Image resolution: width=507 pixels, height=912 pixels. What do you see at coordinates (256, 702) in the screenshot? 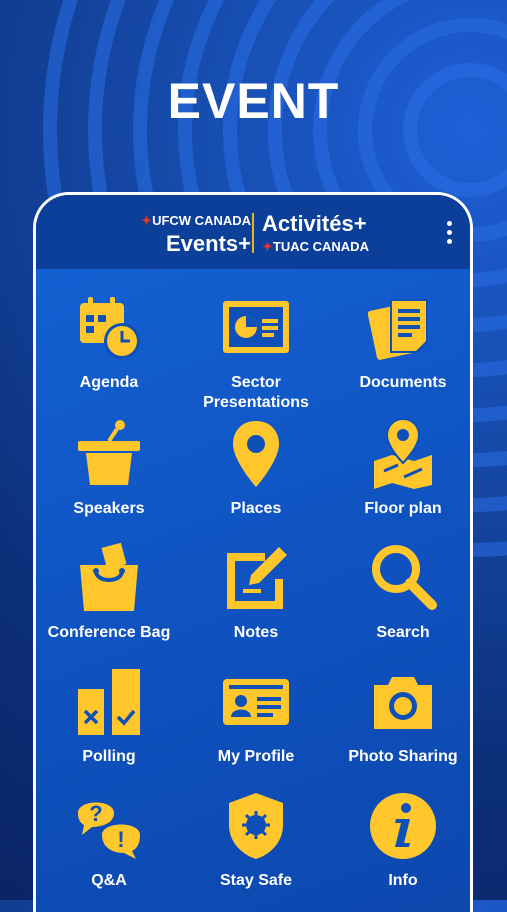
I see `id-card-icon` at bounding box center [256, 702].